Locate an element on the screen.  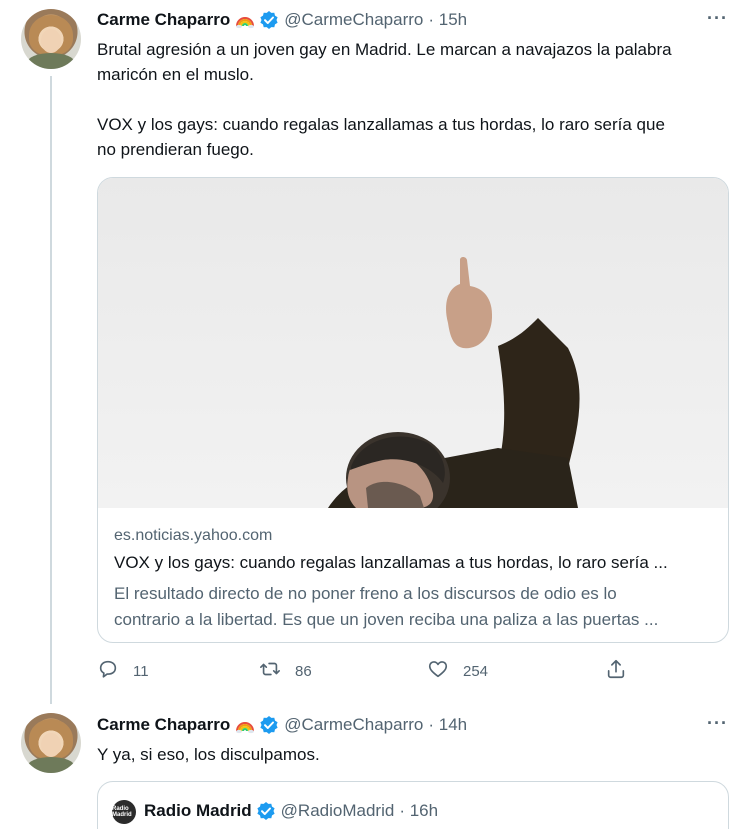
tweet-text-line: maricón en el muslo. is located at coordinates (175, 74).